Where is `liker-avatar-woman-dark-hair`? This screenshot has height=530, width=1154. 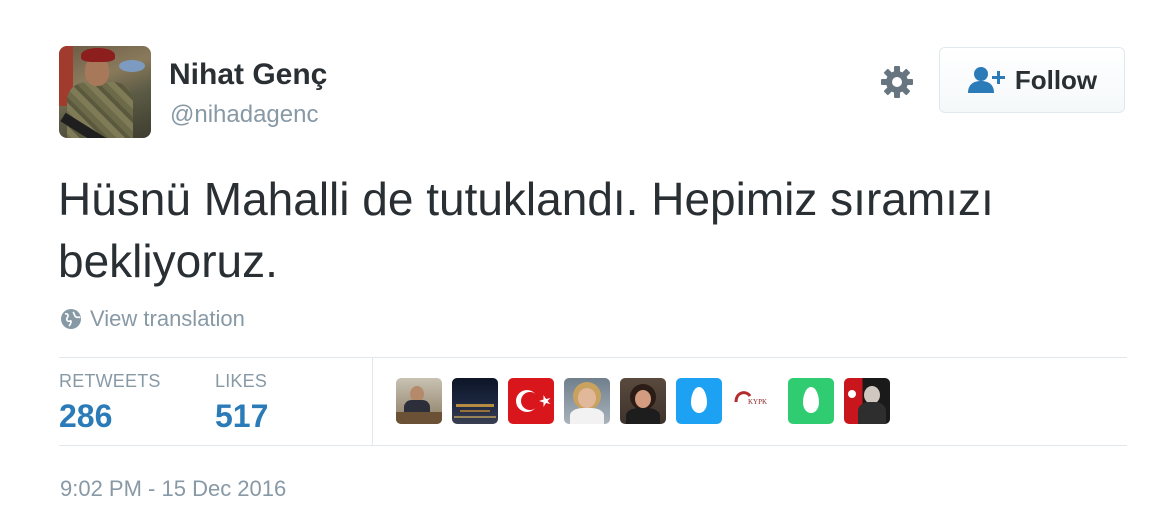 liker-avatar-woman-dark-hair is located at coordinates (643, 401).